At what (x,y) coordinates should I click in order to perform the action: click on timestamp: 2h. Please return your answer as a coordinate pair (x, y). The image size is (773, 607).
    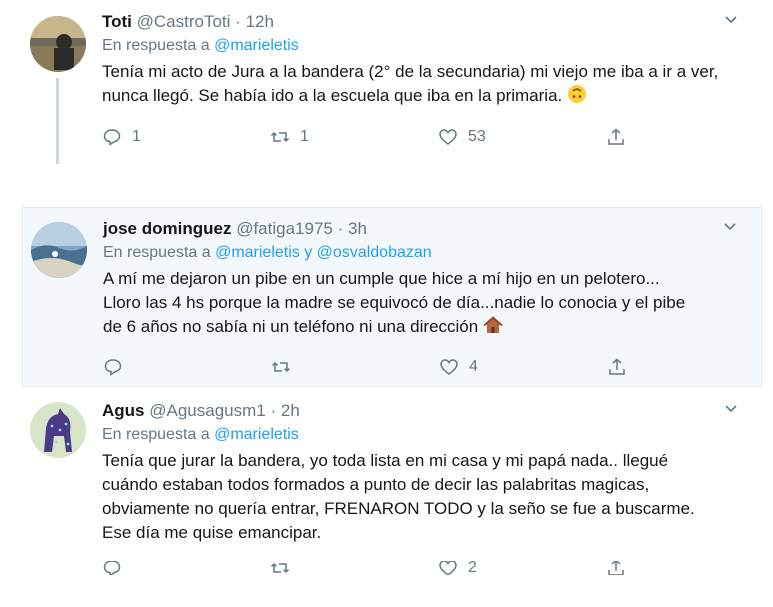
    Looking at the image, I should click on (290, 410).